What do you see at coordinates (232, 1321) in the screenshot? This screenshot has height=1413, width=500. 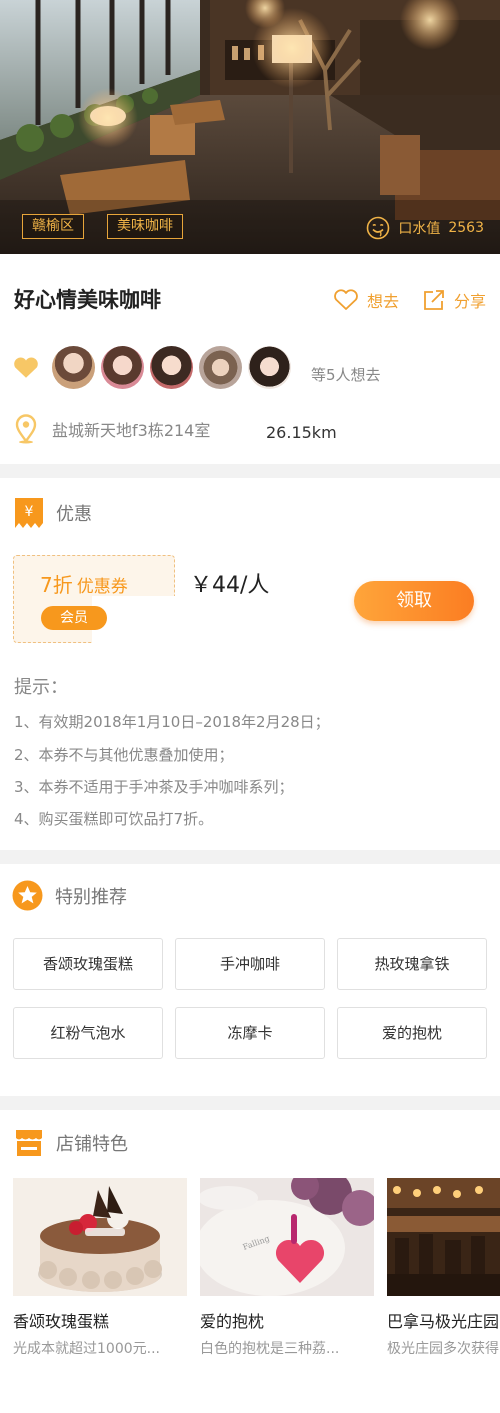 I see `feature-name: 爱的抱枕` at bounding box center [232, 1321].